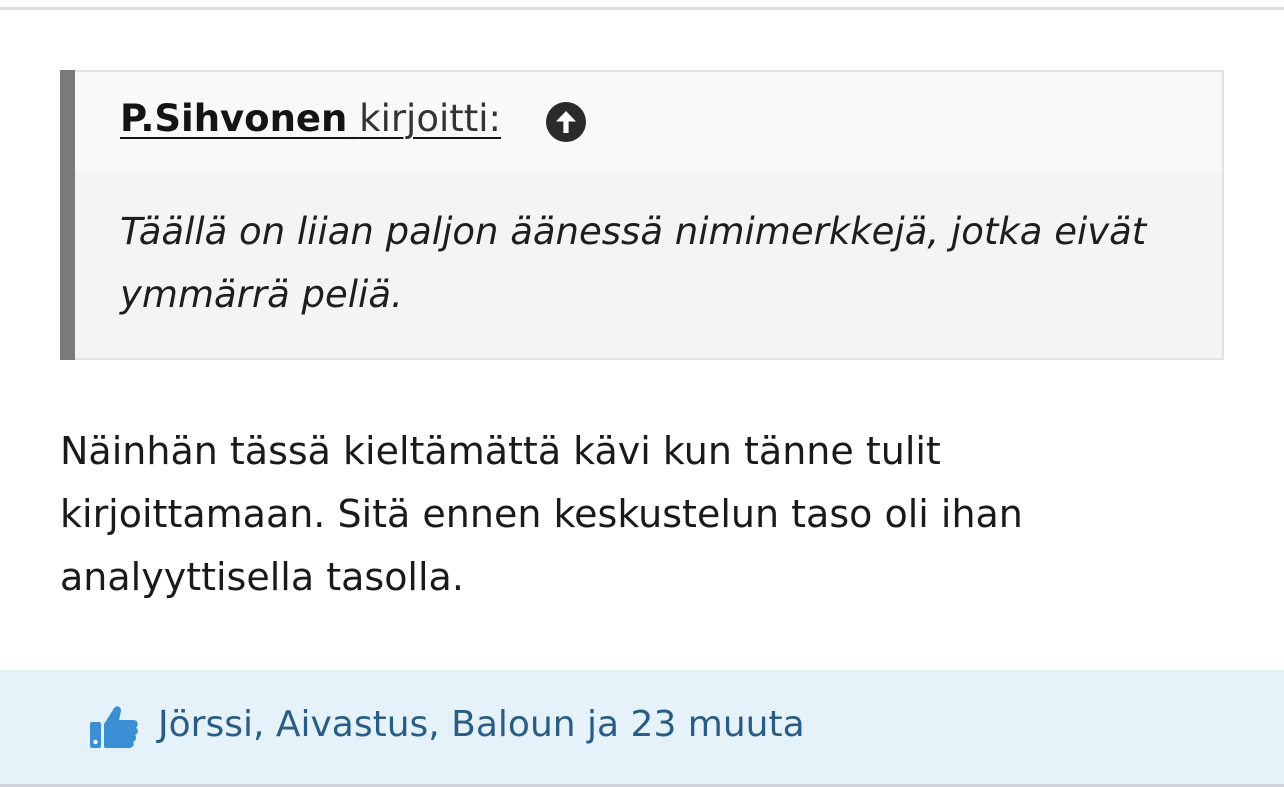  What do you see at coordinates (481, 725) in the screenshot?
I see `reaction-users-link: Jörssi, Aivastus, Baloun ja 23 muuta` at bounding box center [481, 725].